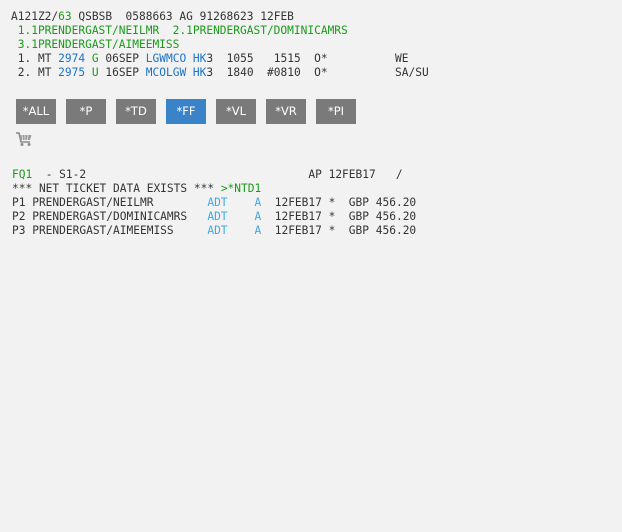 The image size is (622, 532). I want to click on pi-button: *PI, so click(336, 111).